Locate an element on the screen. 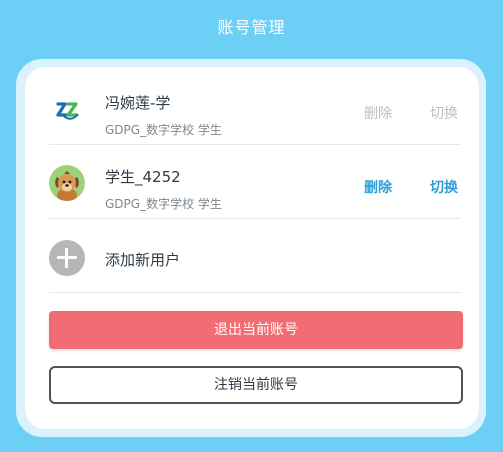 The image size is (503, 452). divider is located at coordinates (255, 292).